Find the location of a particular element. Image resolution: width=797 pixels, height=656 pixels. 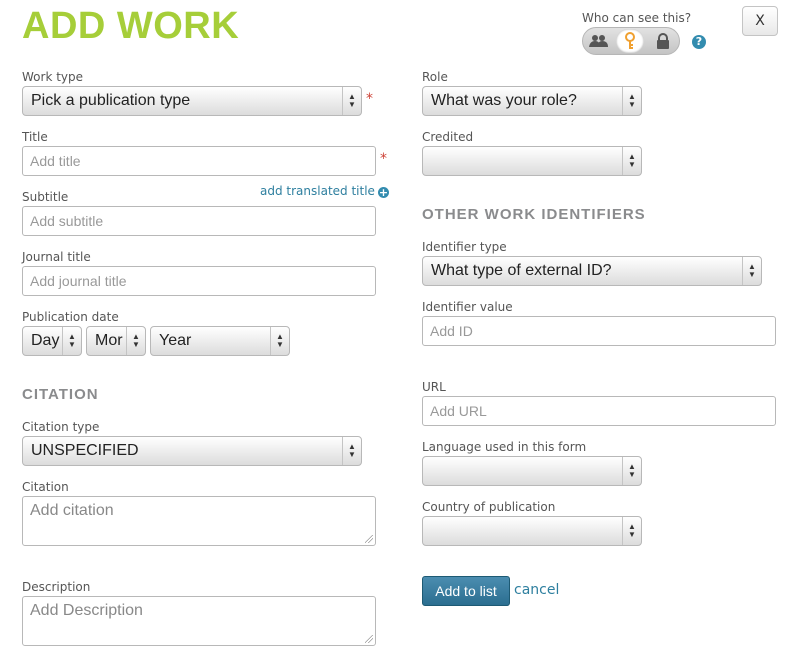

visibility-trusted-option is located at coordinates (630, 41).